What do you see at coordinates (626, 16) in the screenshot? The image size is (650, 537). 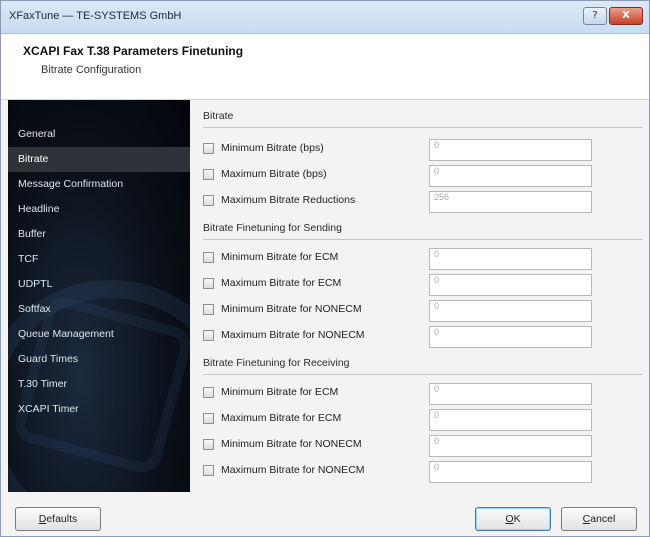 I see `close-button: X` at bounding box center [626, 16].